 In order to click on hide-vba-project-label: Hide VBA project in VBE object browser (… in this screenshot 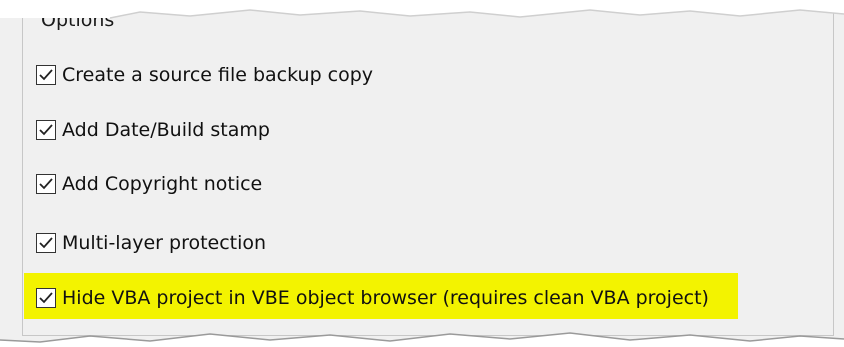, I will do `click(385, 298)`.